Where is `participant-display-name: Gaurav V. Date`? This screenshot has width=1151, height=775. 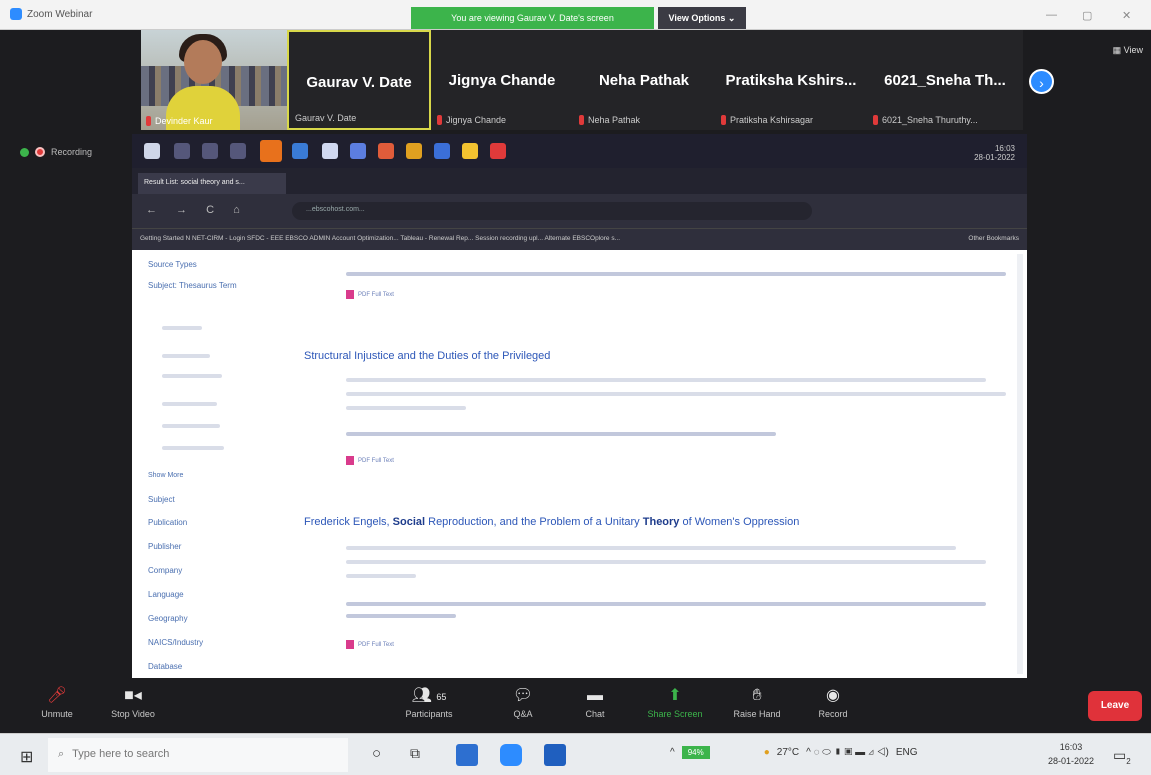 participant-display-name: Gaurav V. Date is located at coordinates (359, 82).